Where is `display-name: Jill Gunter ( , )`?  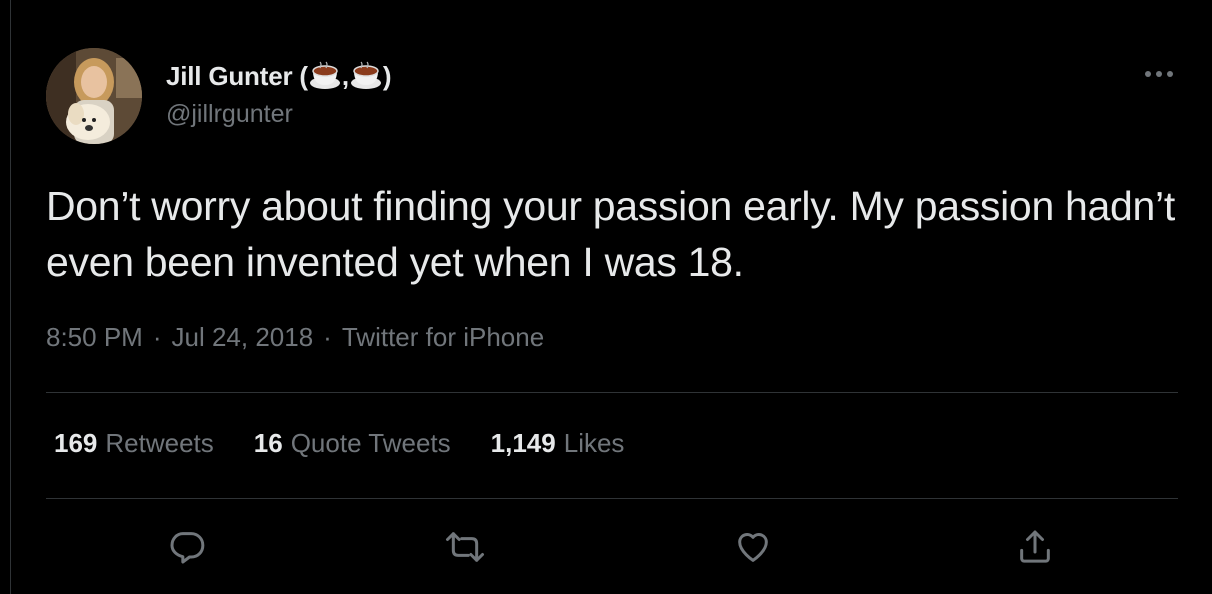
display-name: Jill Gunter ( , ) is located at coordinates (279, 76).